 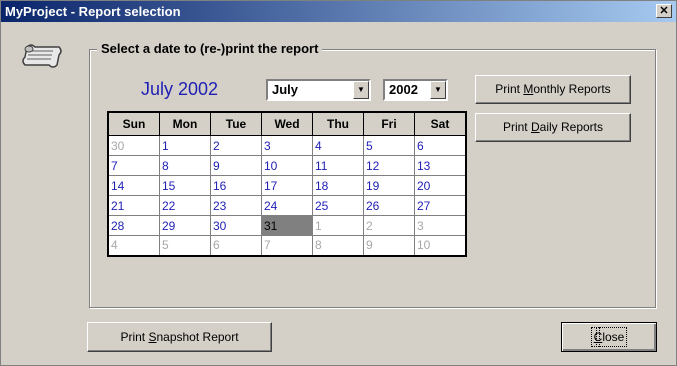 What do you see at coordinates (185, 245) in the screenshot?
I see `calendar-day-outside: 5` at bounding box center [185, 245].